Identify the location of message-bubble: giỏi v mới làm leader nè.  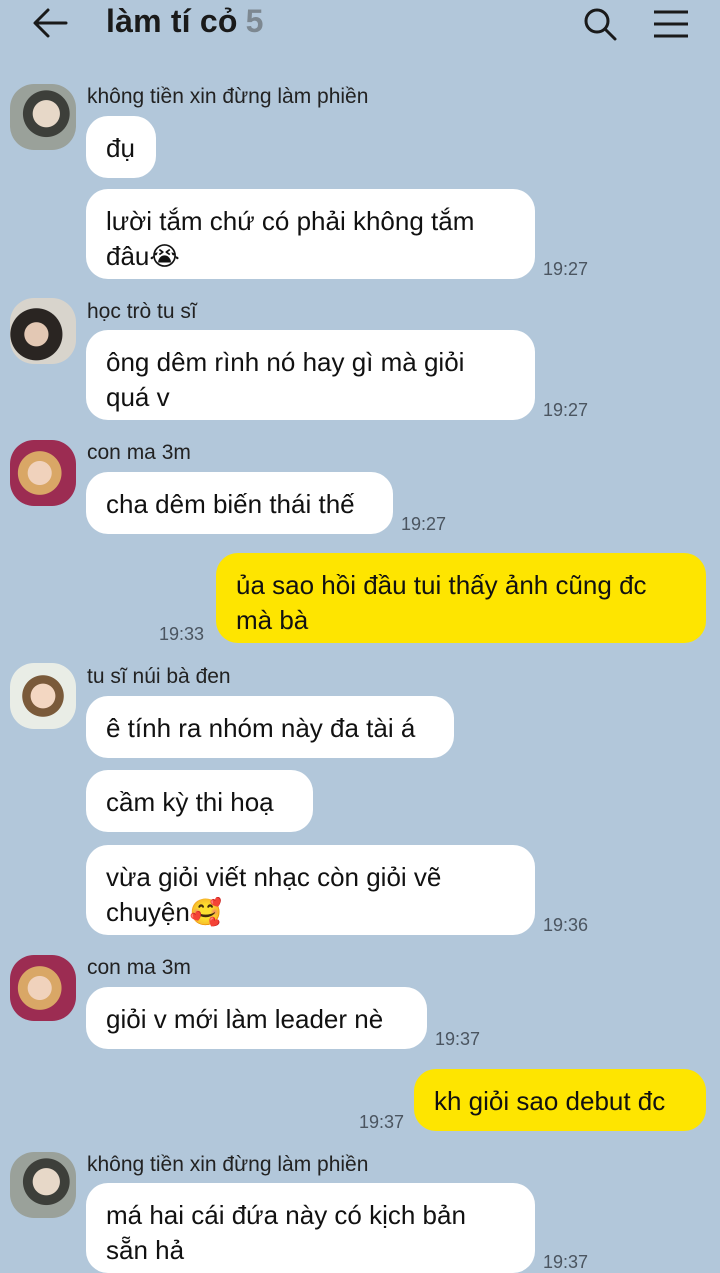
(256, 1018).